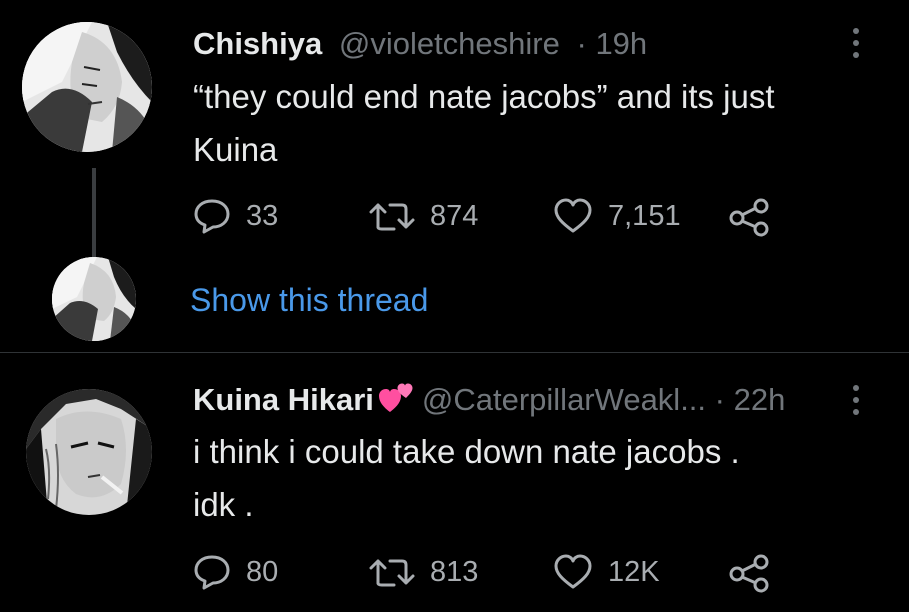  I want to click on tweet-header: Chishiya @violetcheshire · 19h, so click(420, 43).